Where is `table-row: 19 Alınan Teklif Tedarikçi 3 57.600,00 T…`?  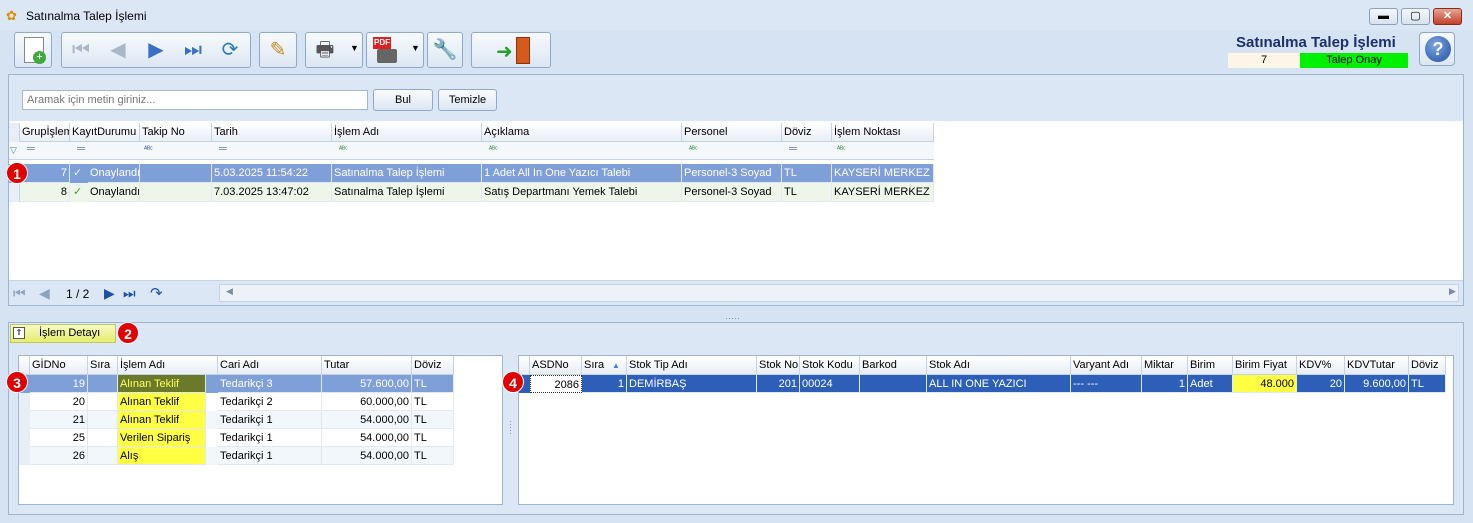 table-row: 19 Alınan Teklif Tedarikçi 3 57.600,00 T… is located at coordinates (236, 384).